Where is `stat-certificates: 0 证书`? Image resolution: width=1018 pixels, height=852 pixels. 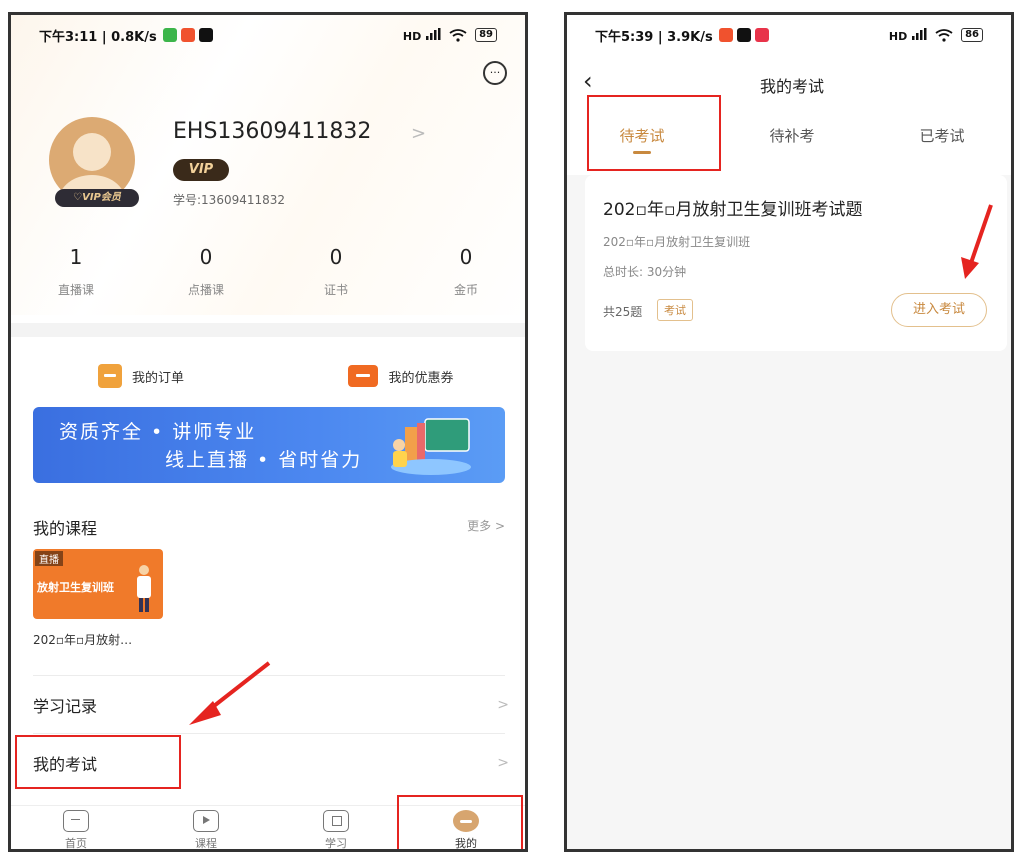 stat-certificates: 0 证书 is located at coordinates (336, 271).